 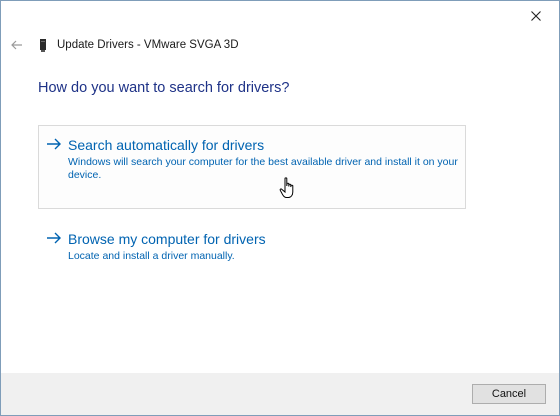 What do you see at coordinates (167, 239) in the screenshot?
I see `browse-computer-heading: Browse my computer for drivers` at bounding box center [167, 239].